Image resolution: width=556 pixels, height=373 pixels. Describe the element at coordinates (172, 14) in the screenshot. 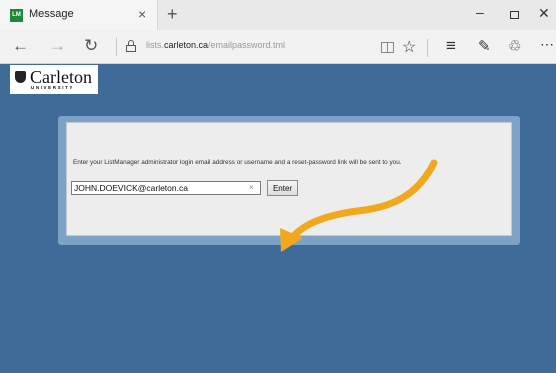

I see `new-tab-icon: +` at that location.